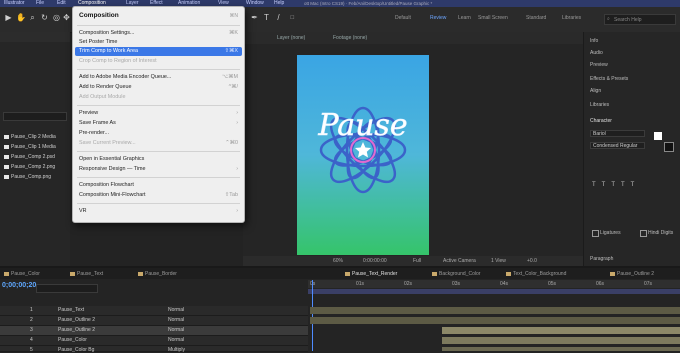  Describe the element at coordinates (459, 261) in the screenshot. I see `camera-select: Active Camera` at that location.